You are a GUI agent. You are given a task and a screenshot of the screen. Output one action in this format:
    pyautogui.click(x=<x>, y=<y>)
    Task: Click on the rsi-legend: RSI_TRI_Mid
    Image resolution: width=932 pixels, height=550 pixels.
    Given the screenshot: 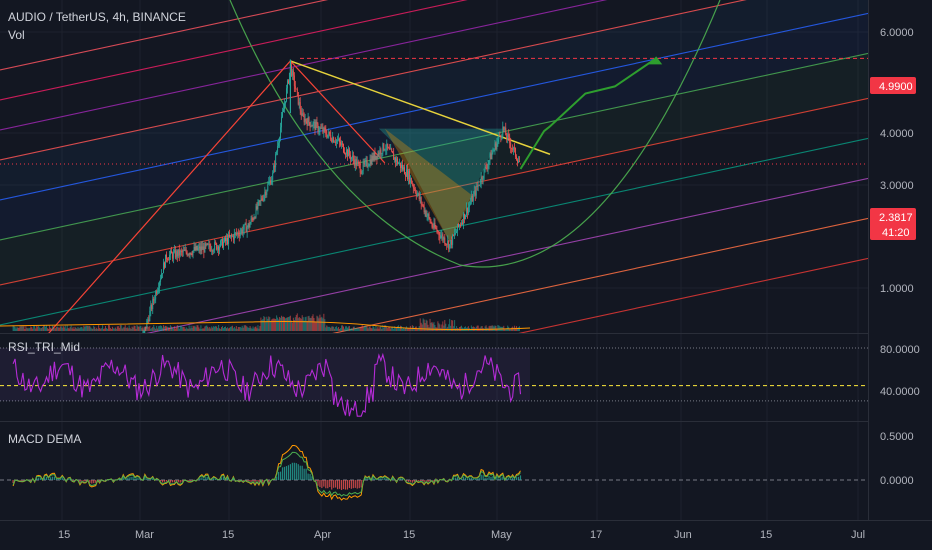 What is the action you would take?
    pyautogui.click(x=44, y=347)
    